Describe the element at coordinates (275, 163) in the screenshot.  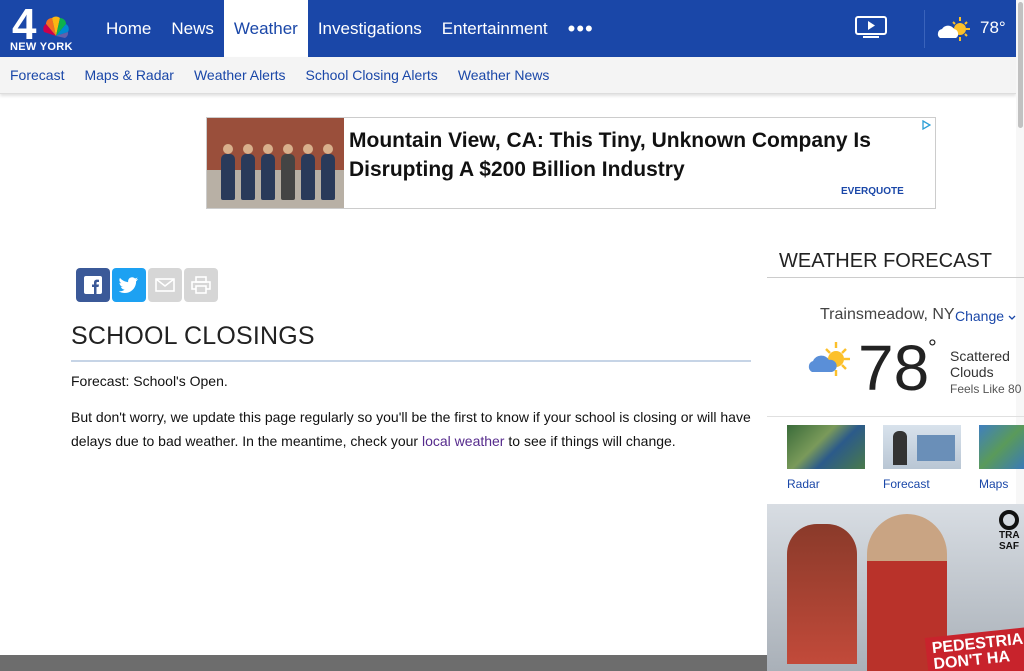
I see `ad-image` at that location.